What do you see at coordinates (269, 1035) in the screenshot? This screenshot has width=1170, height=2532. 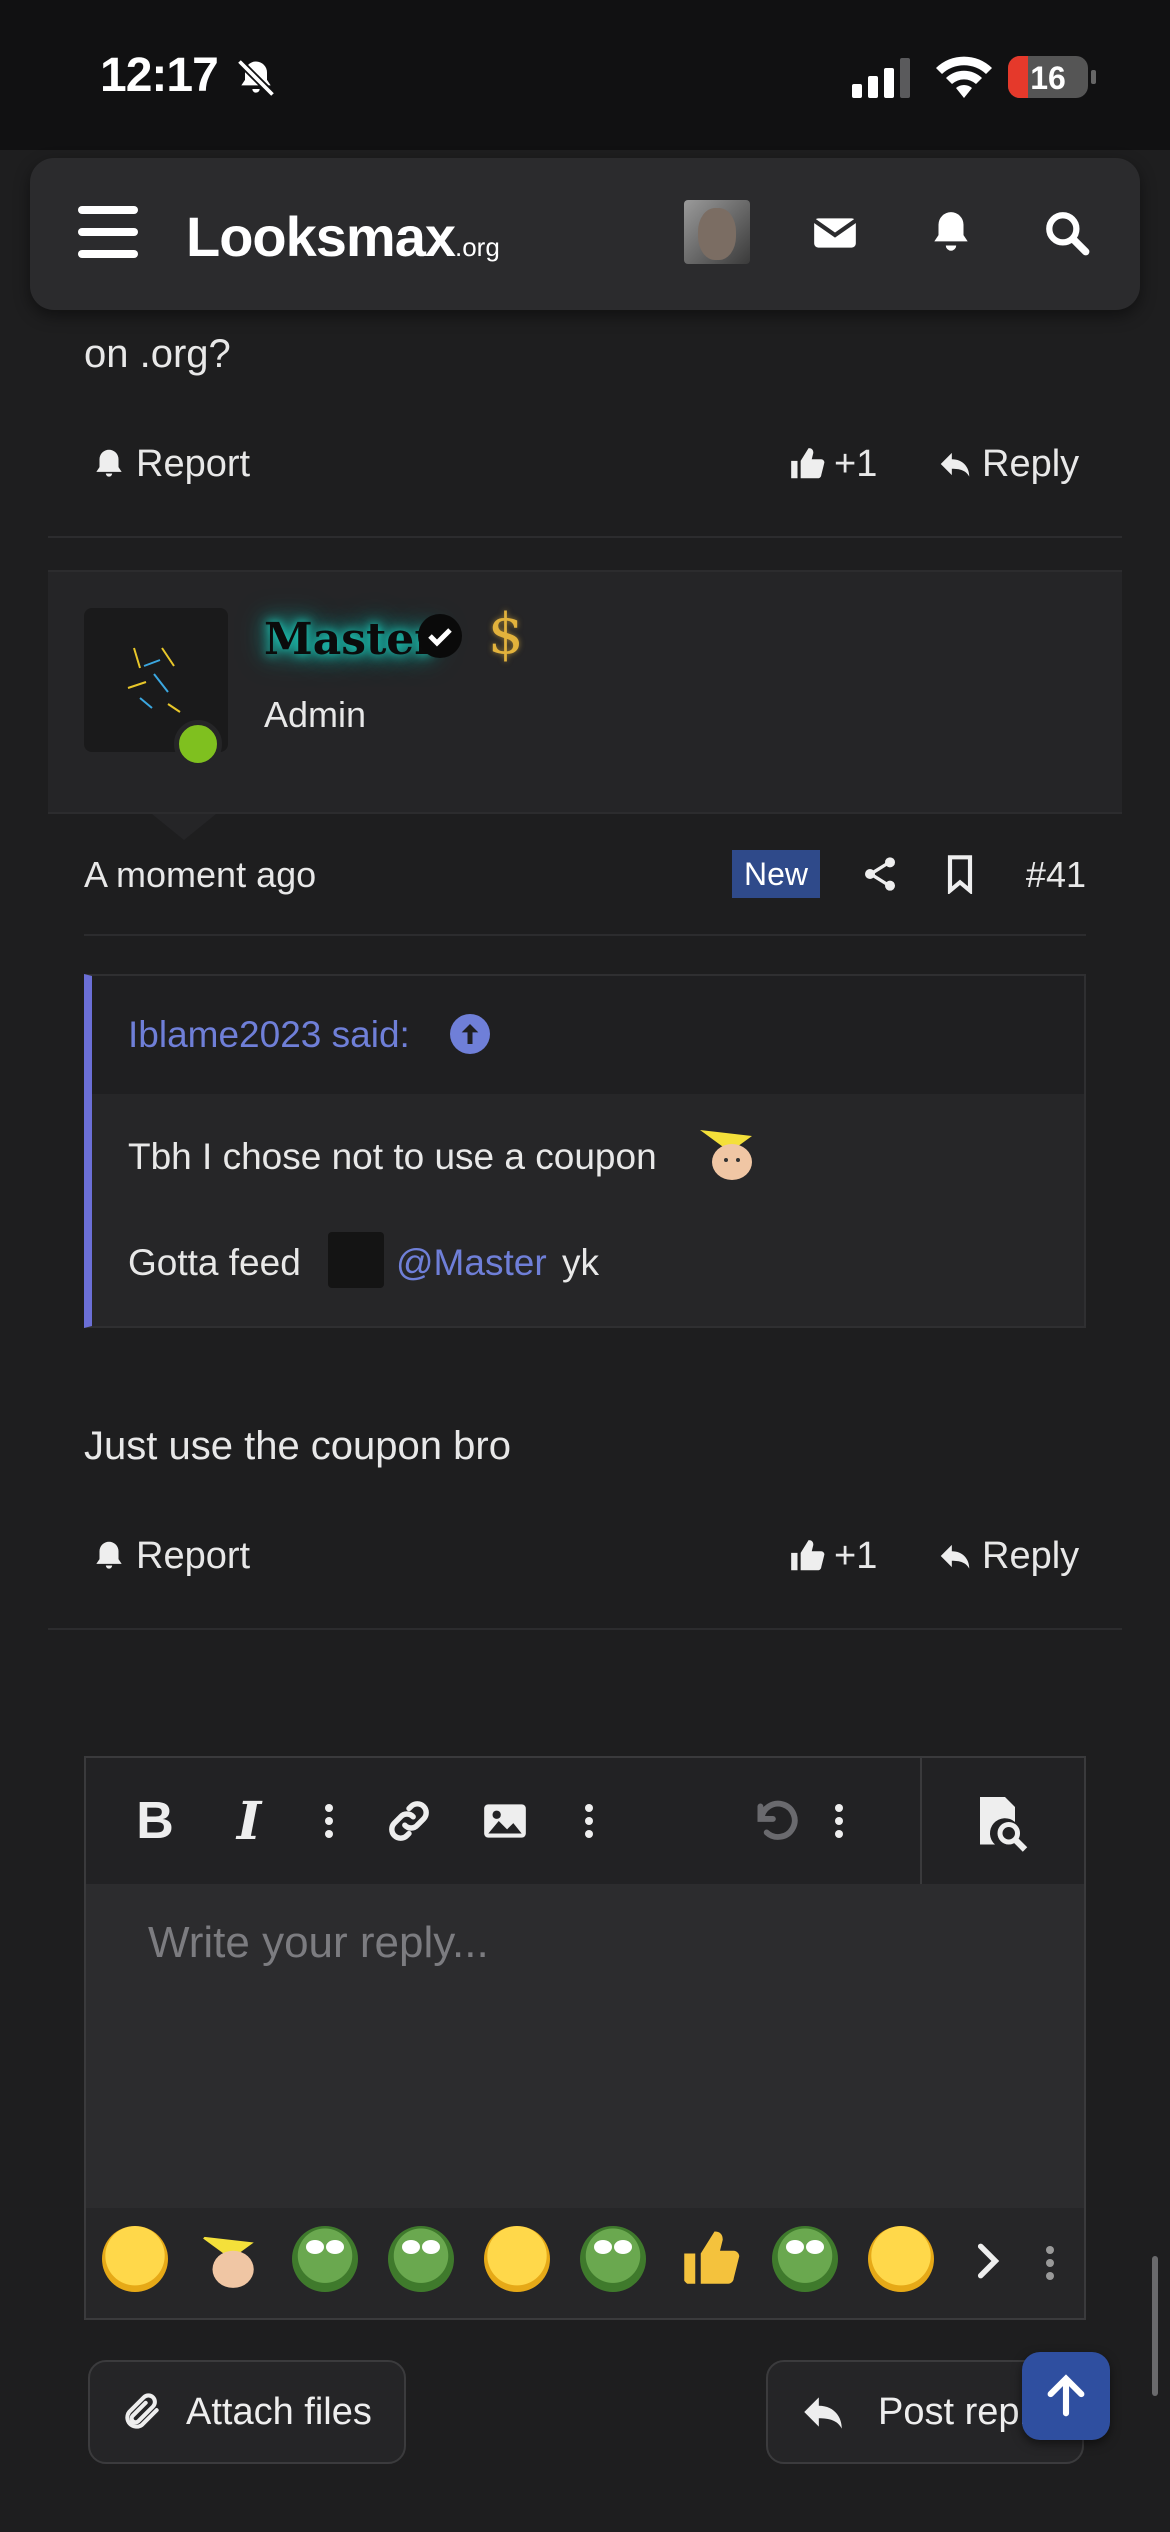 I see `quote-author: Iblame2023 said:` at bounding box center [269, 1035].